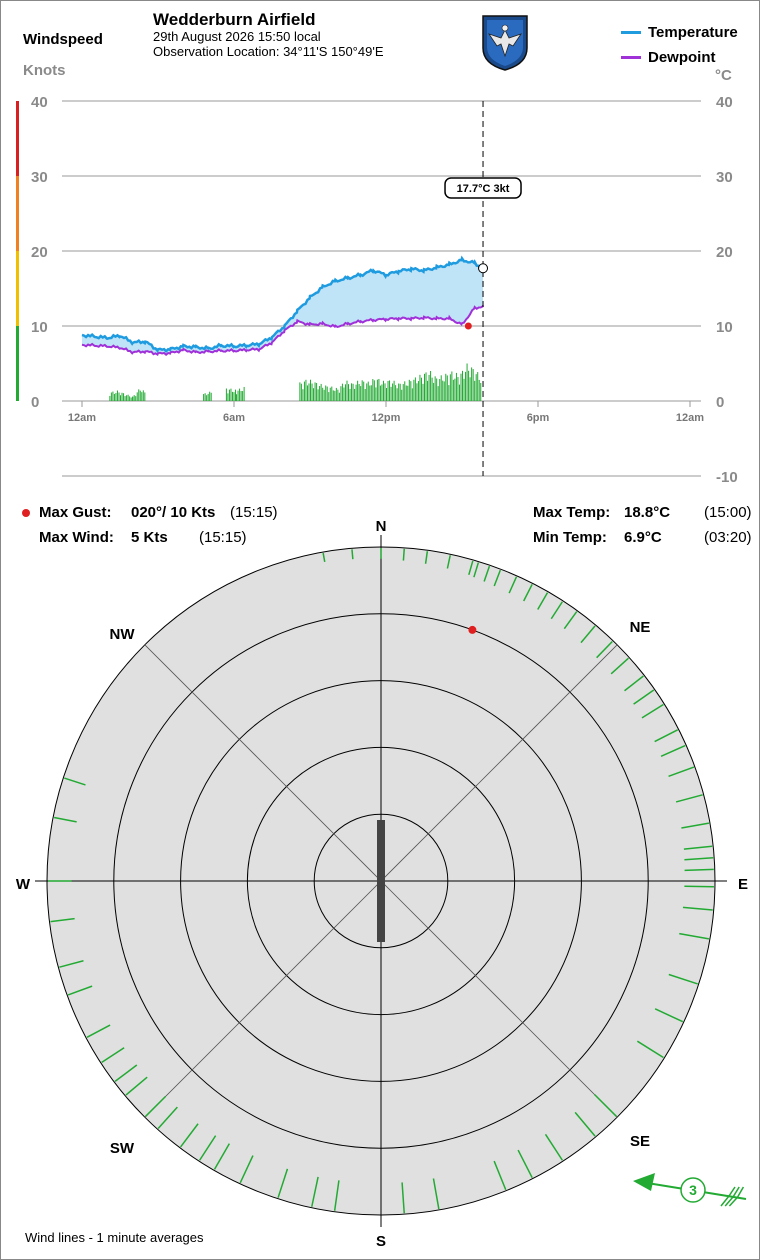 The height and width of the screenshot is (1260, 760). I want to click on current-wind-direction-bar, so click(381, 881).